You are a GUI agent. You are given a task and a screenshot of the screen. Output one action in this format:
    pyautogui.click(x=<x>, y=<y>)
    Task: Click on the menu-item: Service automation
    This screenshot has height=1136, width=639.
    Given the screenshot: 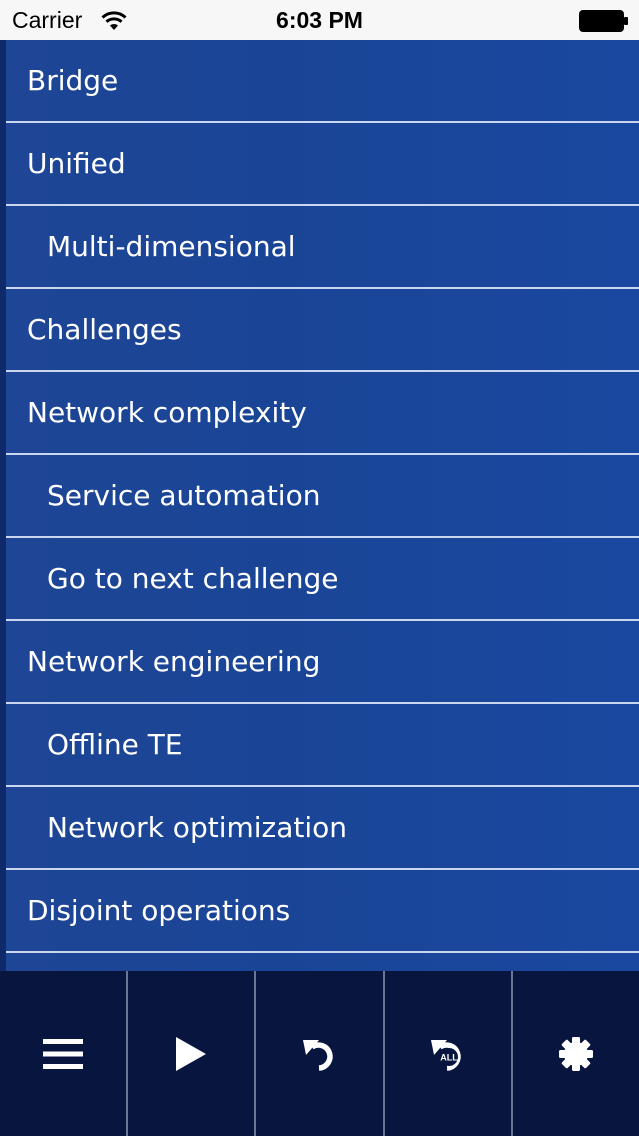 What is the action you would take?
    pyautogui.click(x=322, y=496)
    